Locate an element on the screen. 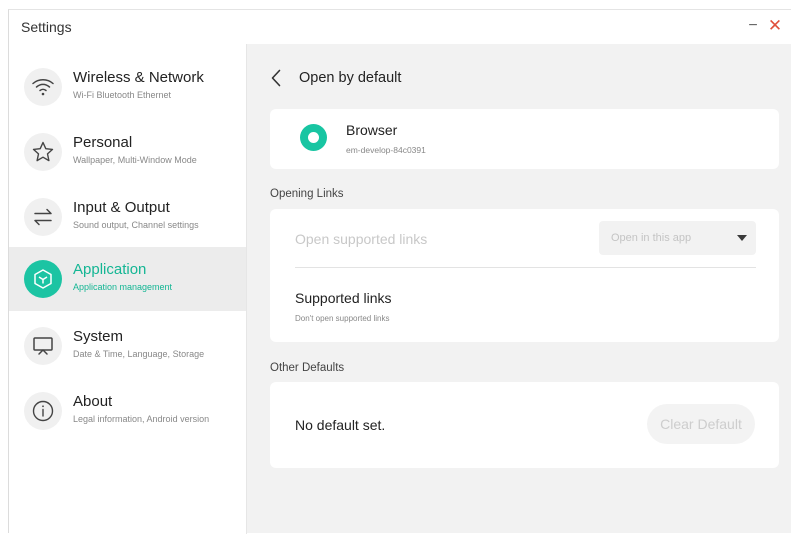  page-header: Open by default is located at coordinates (336, 78).